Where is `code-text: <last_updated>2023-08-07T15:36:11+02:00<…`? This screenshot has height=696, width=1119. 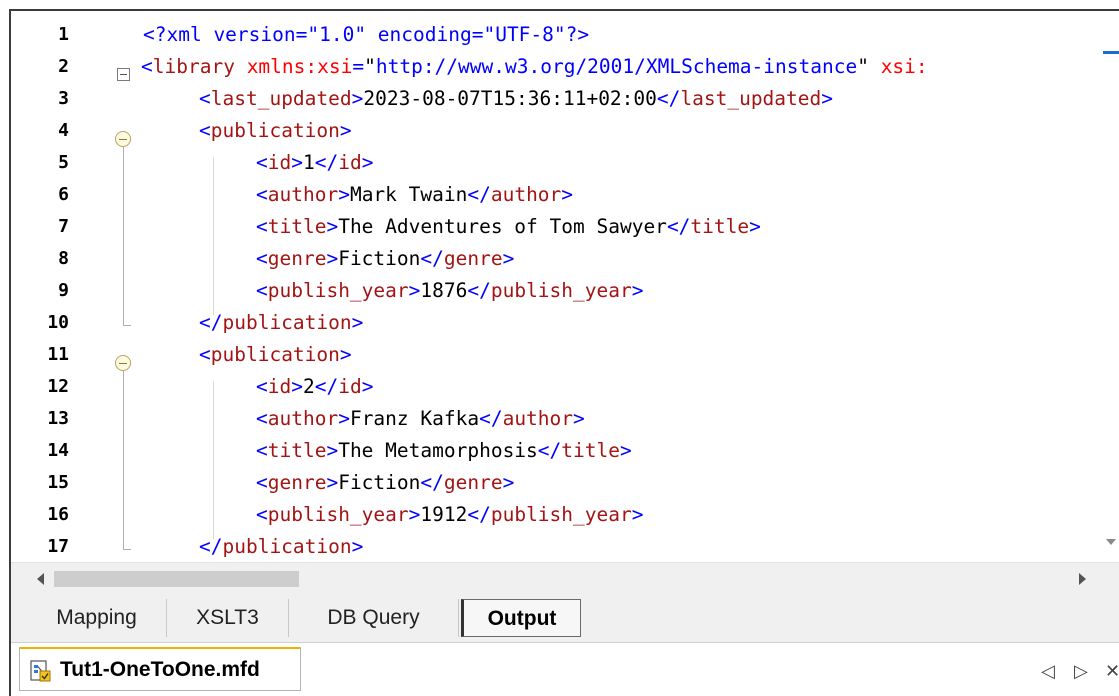
code-text: <last_updated>2023-08-07T15:36:11+02:00<… is located at coordinates (516, 98).